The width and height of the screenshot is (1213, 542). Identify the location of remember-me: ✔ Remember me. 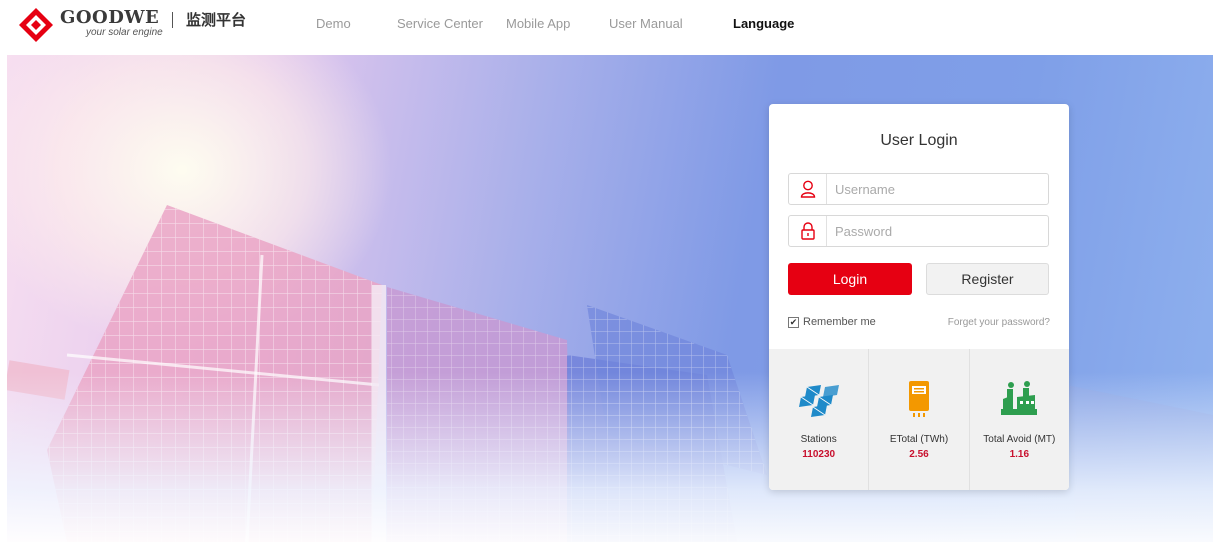
(832, 322).